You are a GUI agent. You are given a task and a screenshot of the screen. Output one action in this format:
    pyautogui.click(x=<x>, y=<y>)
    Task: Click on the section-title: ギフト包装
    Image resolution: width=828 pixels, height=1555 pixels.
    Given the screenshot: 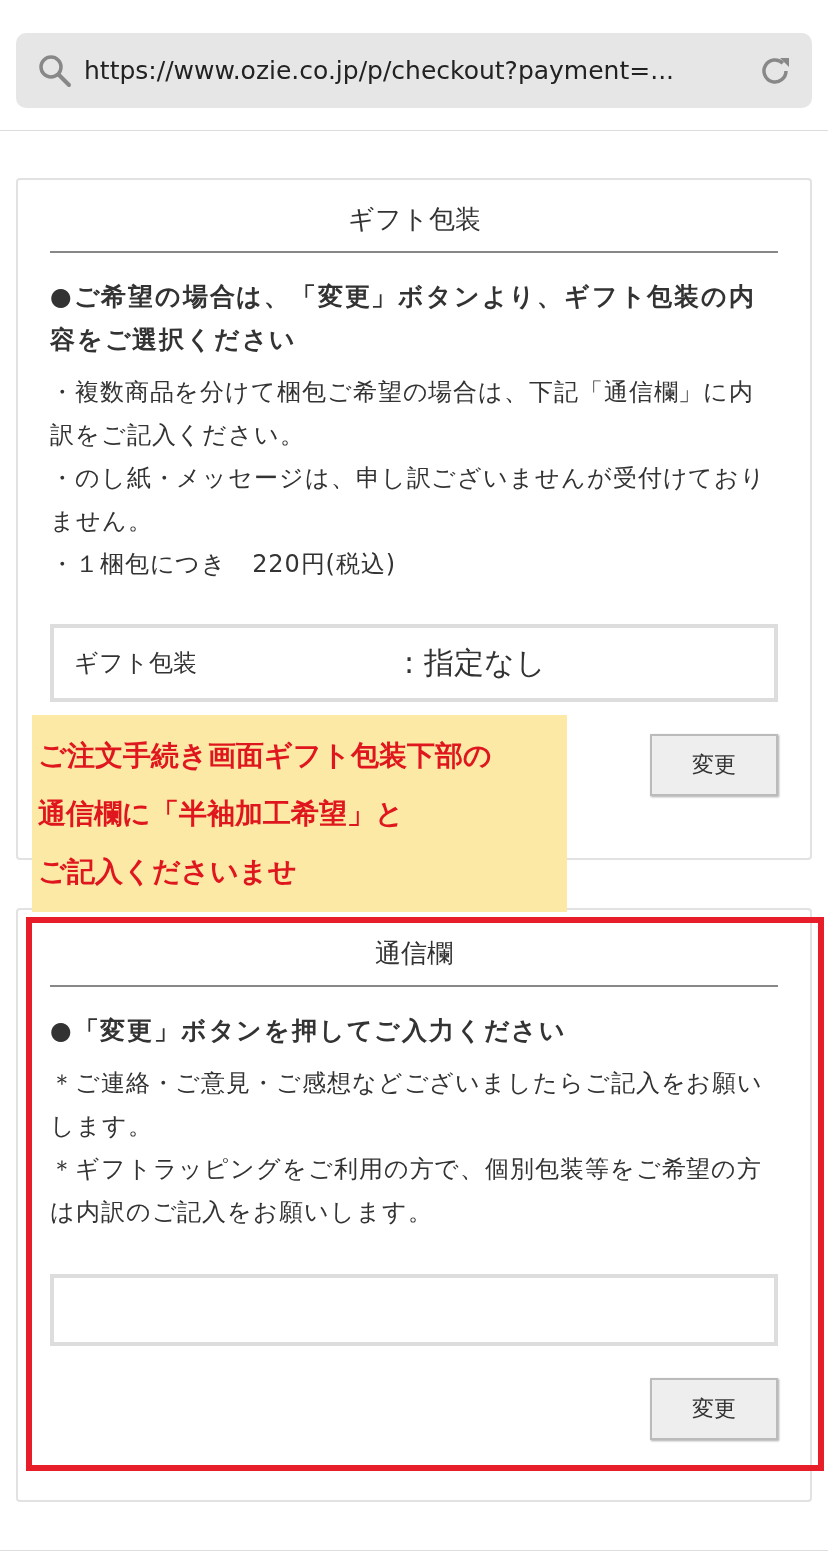 What is the action you would take?
    pyautogui.click(x=414, y=227)
    